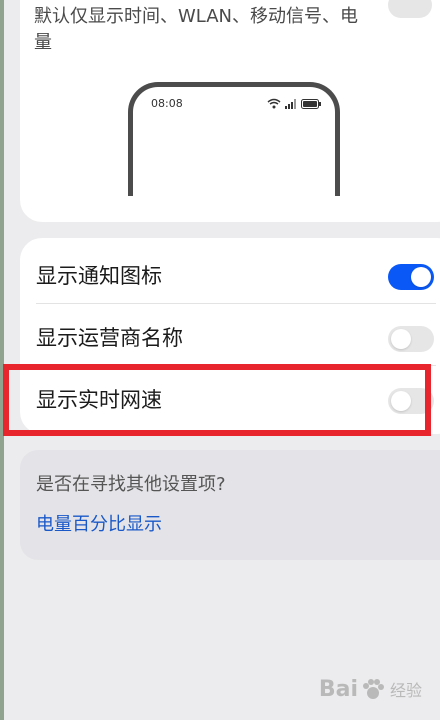  I want to click on status-bar-description: 默认仅显示时间、WLAN、移动信号、电量, so click(196, 29).